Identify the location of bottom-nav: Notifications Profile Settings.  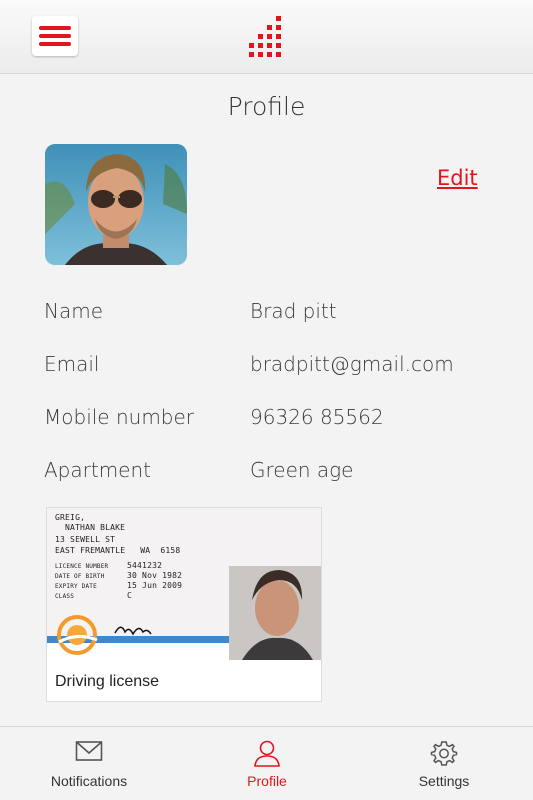
(266, 763).